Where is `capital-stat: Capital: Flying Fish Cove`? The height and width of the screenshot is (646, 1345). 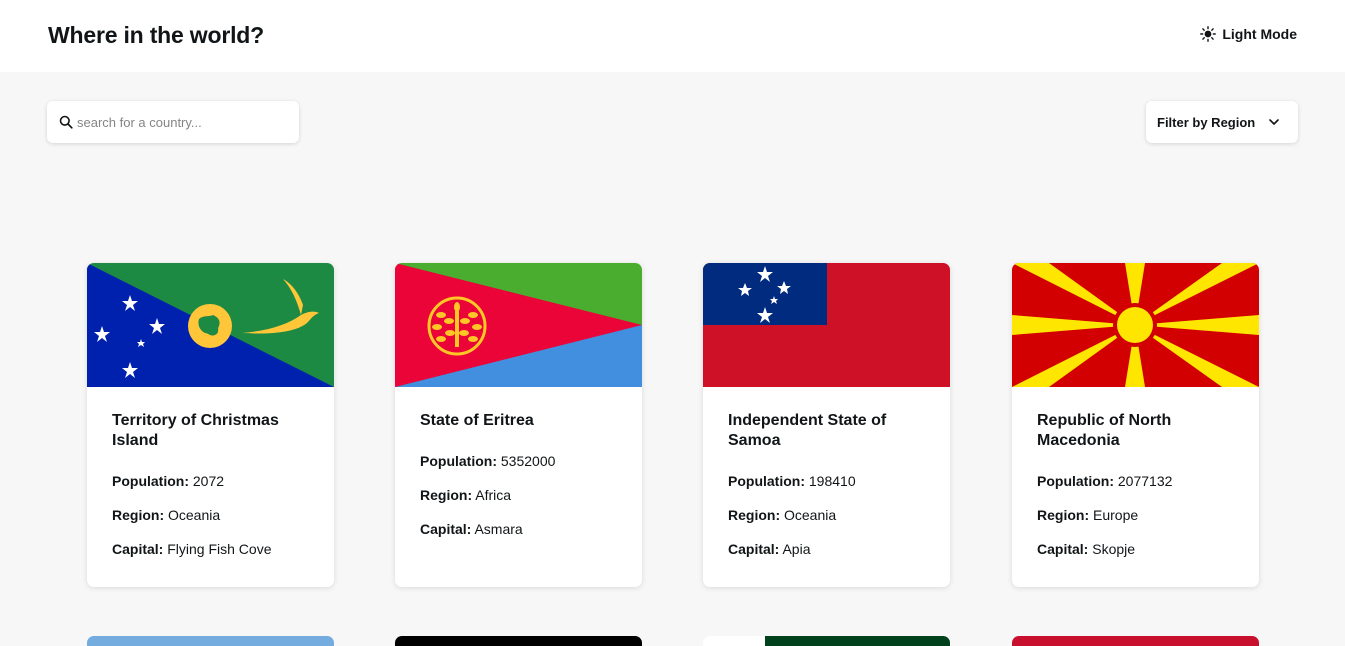 capital-stat: Capital: Flying Fish Cove is located at coordinates (192, 549).